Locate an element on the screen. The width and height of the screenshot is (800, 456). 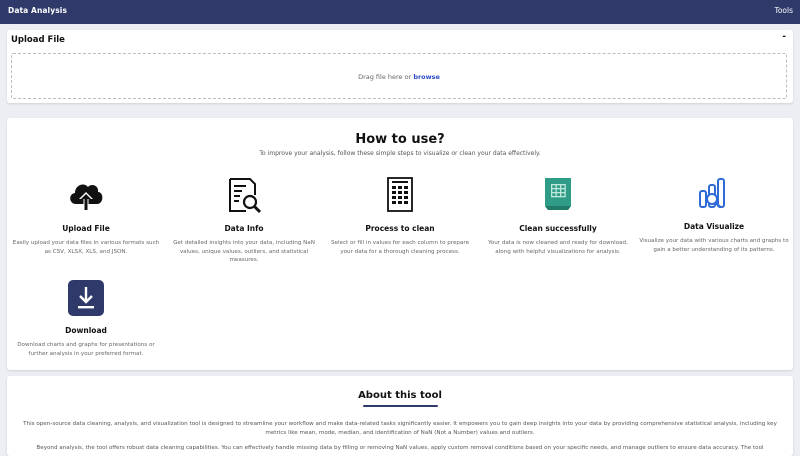
app-title: Data Analysis is located at coordinates (37, 10).